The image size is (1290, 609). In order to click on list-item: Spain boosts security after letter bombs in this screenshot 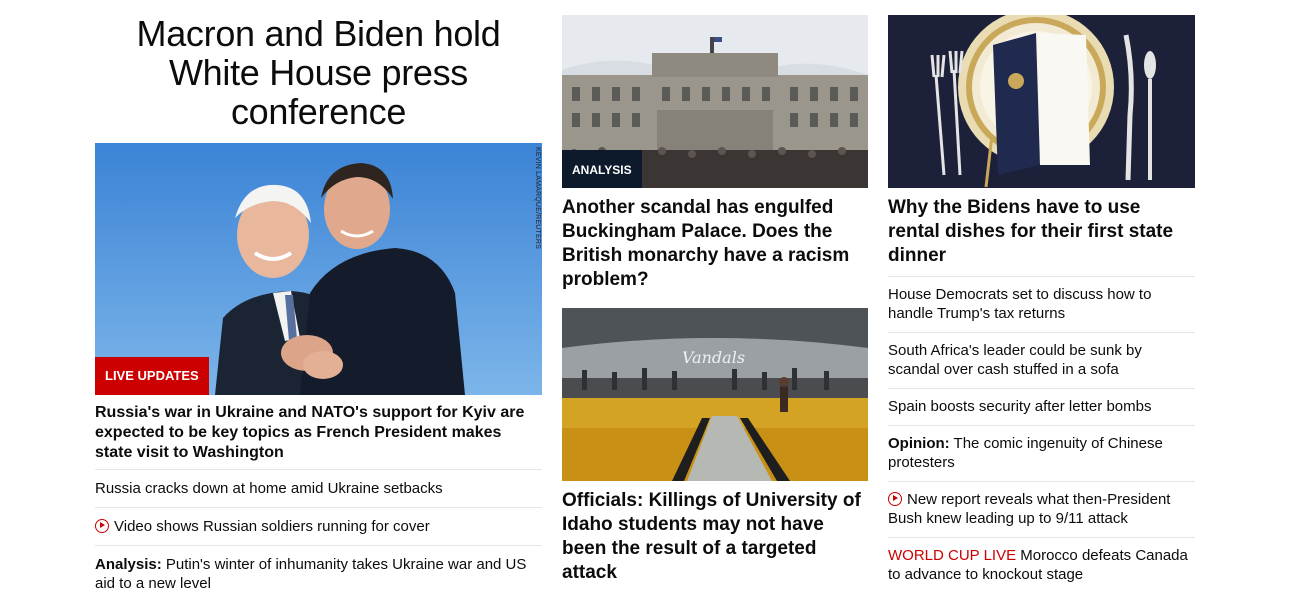, I will do `click(1041, 406)`.